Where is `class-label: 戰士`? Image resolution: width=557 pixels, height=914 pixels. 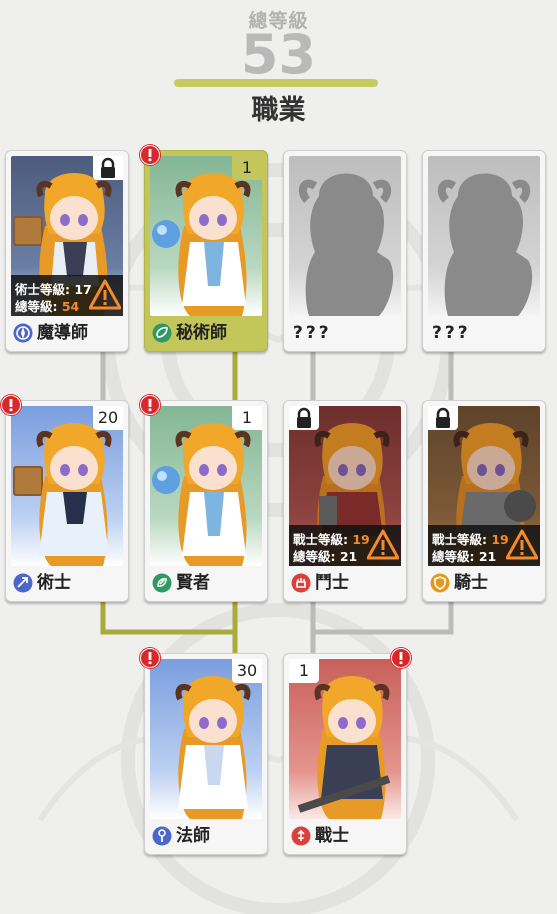
class-label: 戰士 is located at coordinates (345, 836).